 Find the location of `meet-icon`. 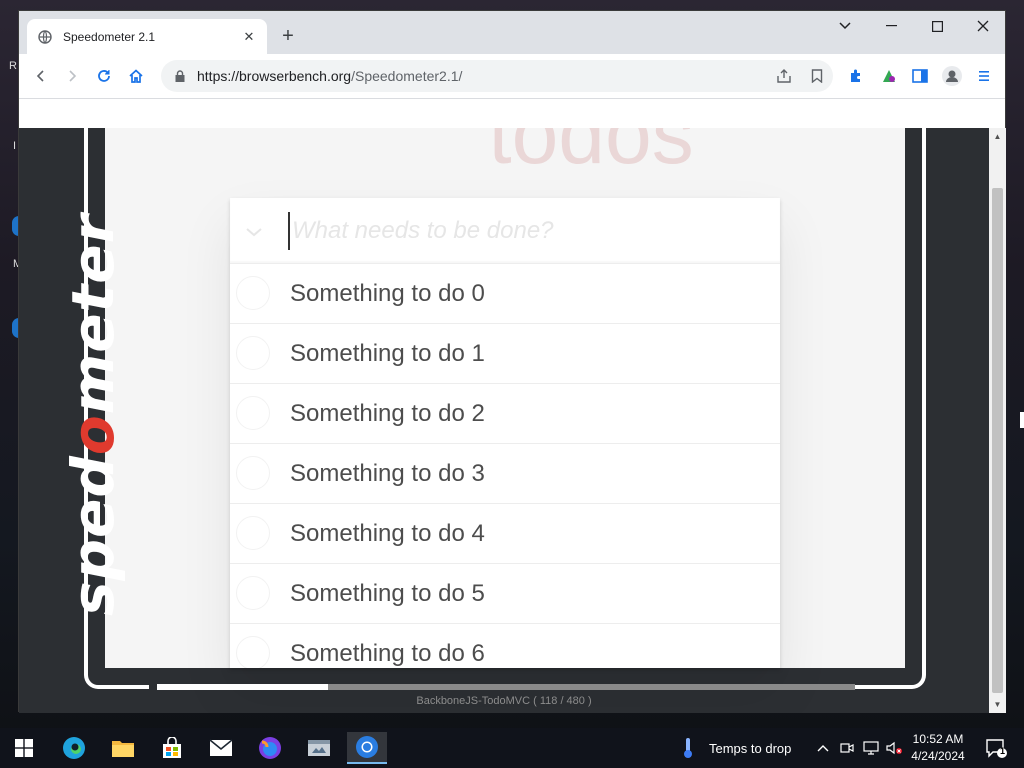

meet-icon is located at coordinates (847, 748).